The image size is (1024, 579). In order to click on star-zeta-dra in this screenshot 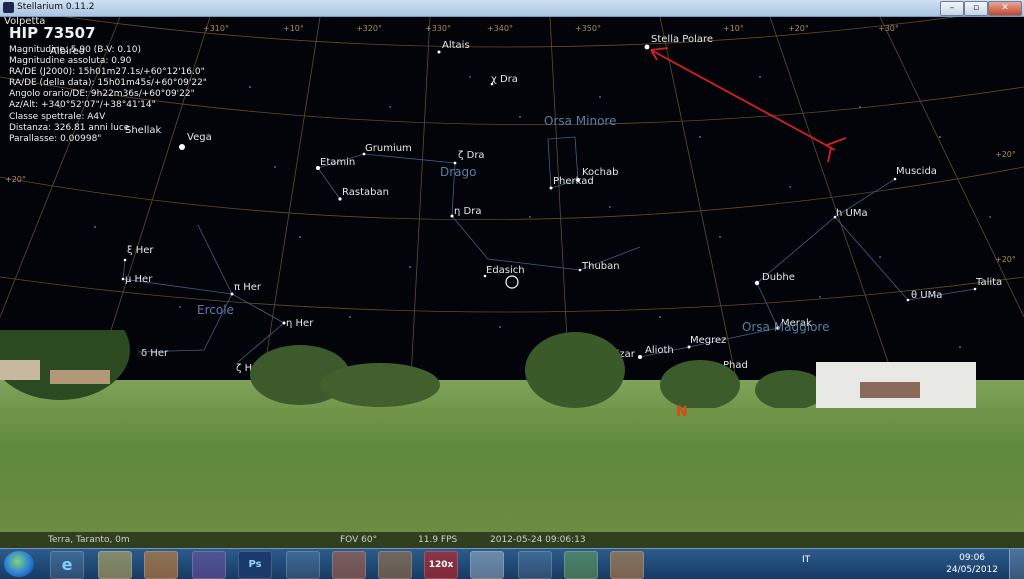, I will do `click(455, 163)`.